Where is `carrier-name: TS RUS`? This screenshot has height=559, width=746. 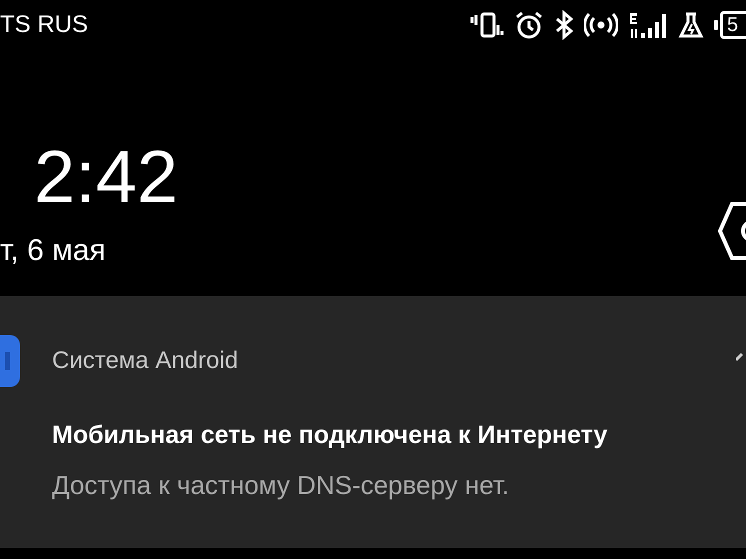
carrier-name: TS RUS is located at coordinates (44, 25).